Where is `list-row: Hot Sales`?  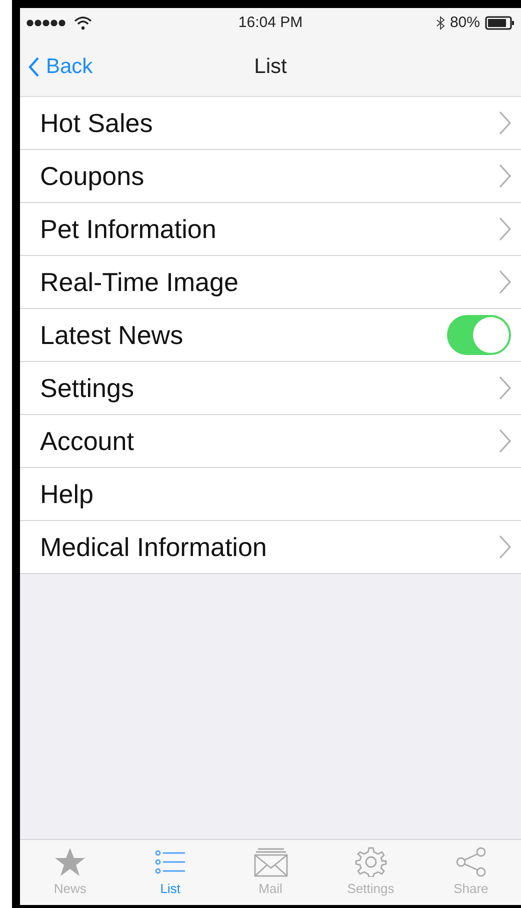 list-row: Hot Sales is located at coordinates (270, 123).